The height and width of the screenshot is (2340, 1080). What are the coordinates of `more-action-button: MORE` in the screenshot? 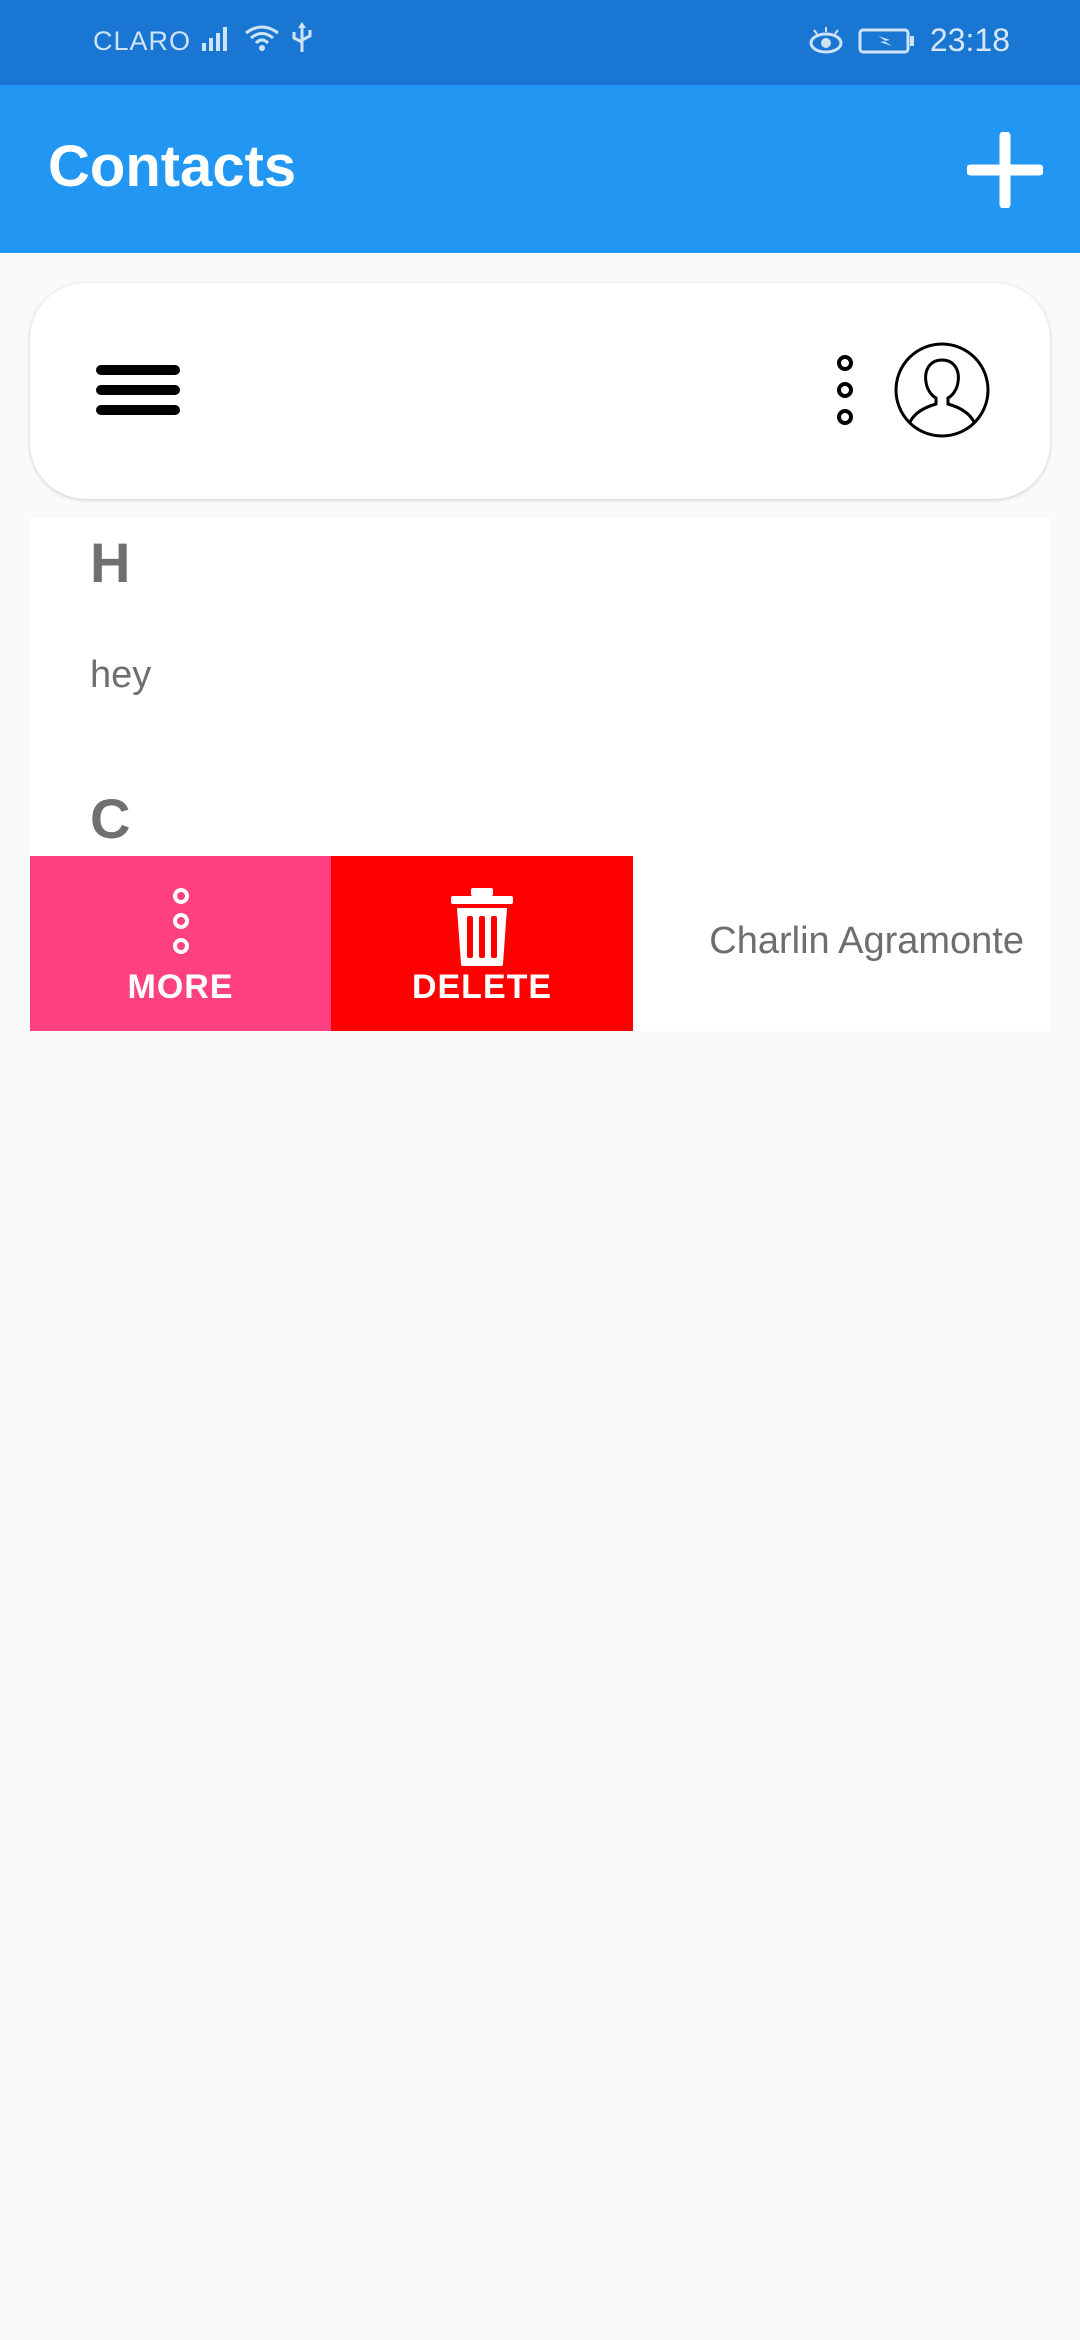 It's located at (180, 943).